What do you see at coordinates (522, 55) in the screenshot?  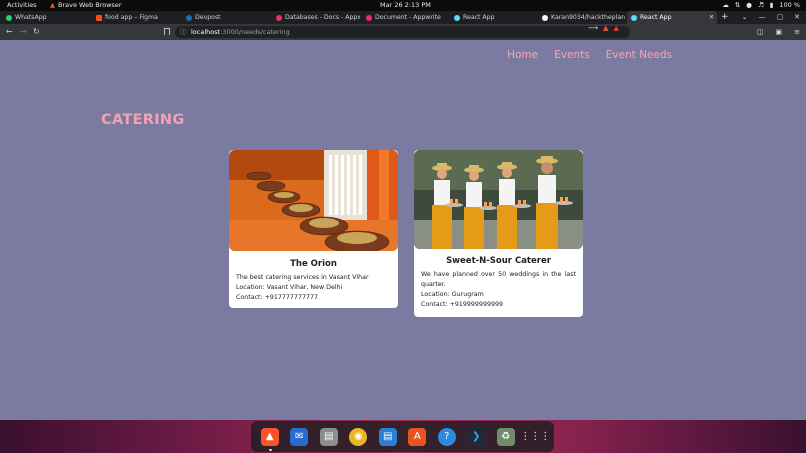 I see `nav-home: Home` at bounding box center [522, 55].